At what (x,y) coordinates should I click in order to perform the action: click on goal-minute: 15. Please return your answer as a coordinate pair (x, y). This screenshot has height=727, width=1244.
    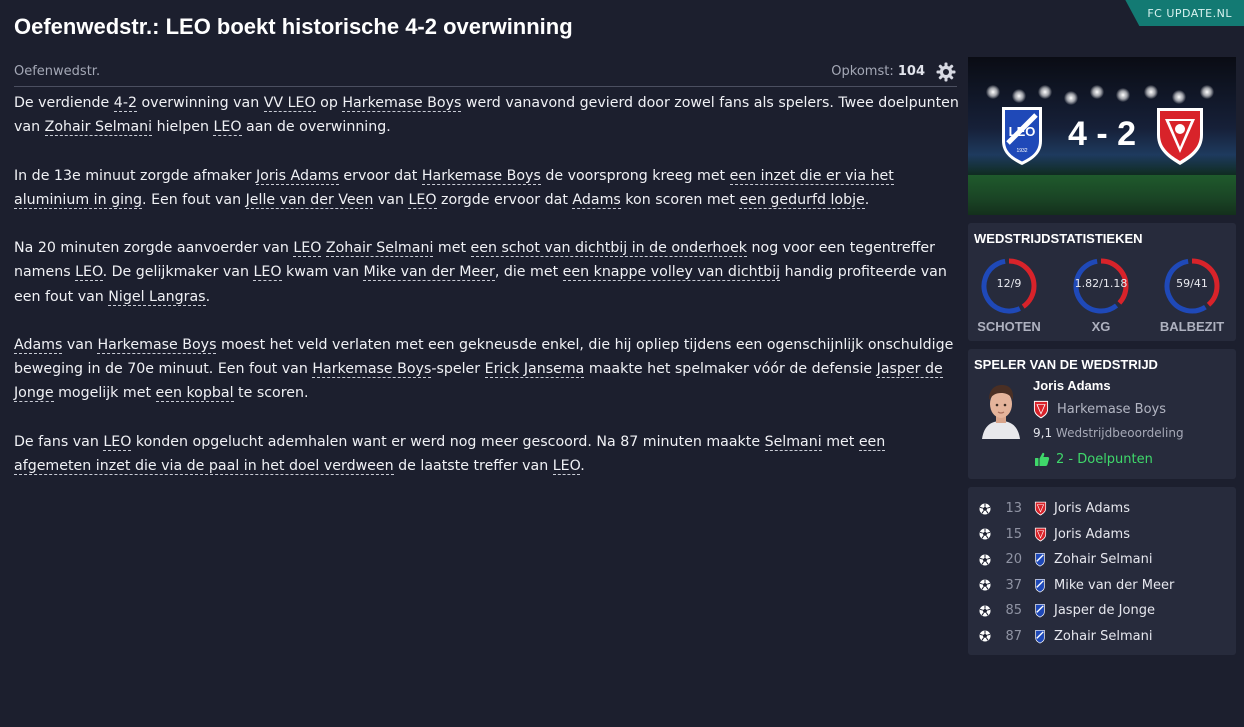
    Looking at the image, I should click on (1013, 534).